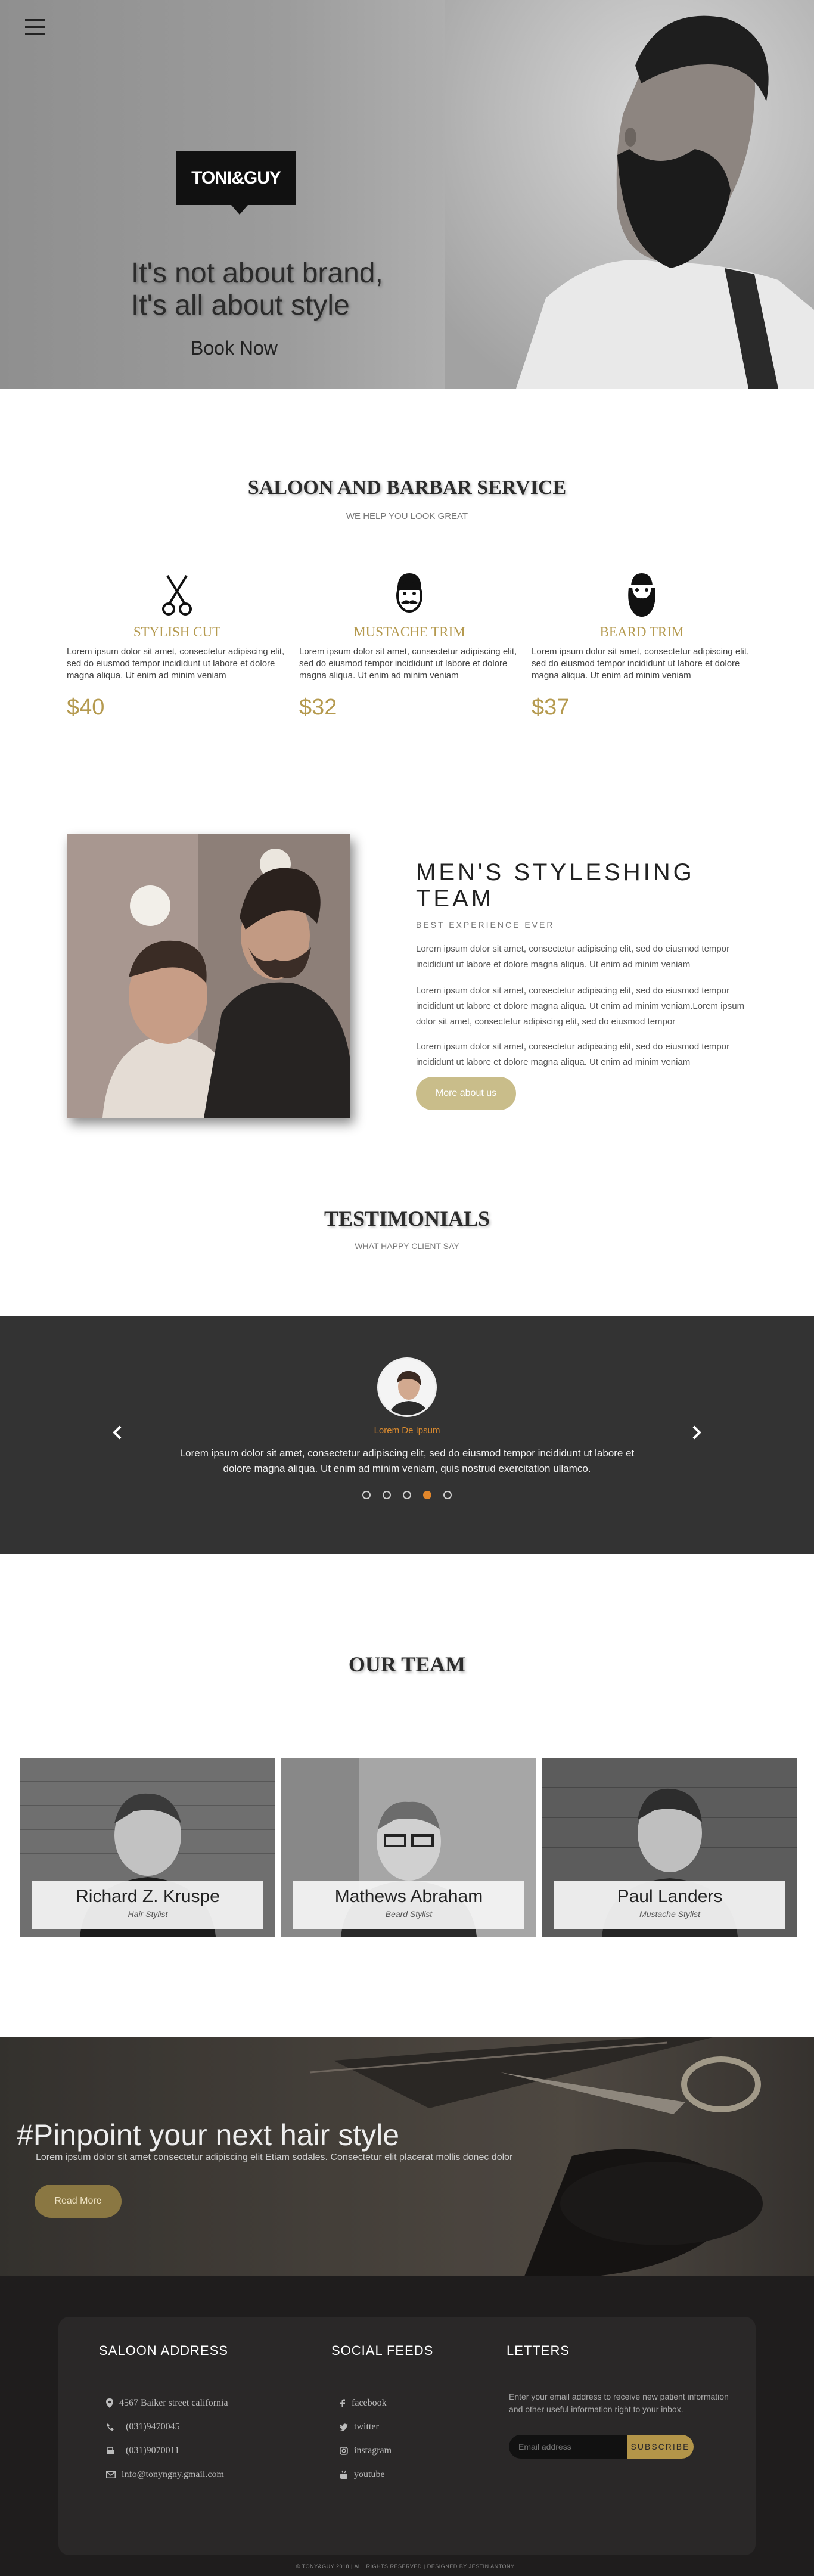 This screenshot has height=2576, width=814. I want to click on team-member-role: Beard Stylist, so click(409, 1914).